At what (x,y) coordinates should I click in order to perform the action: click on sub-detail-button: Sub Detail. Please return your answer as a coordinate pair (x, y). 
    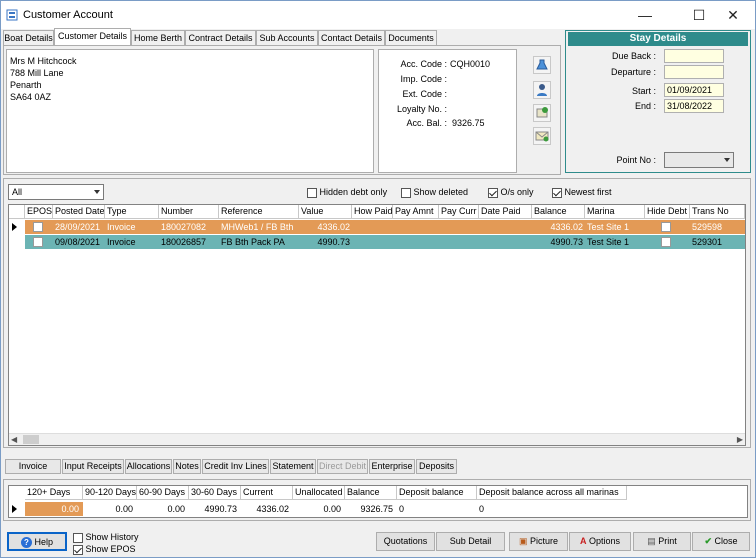
    Looking at the image, I should click on (470, 541).